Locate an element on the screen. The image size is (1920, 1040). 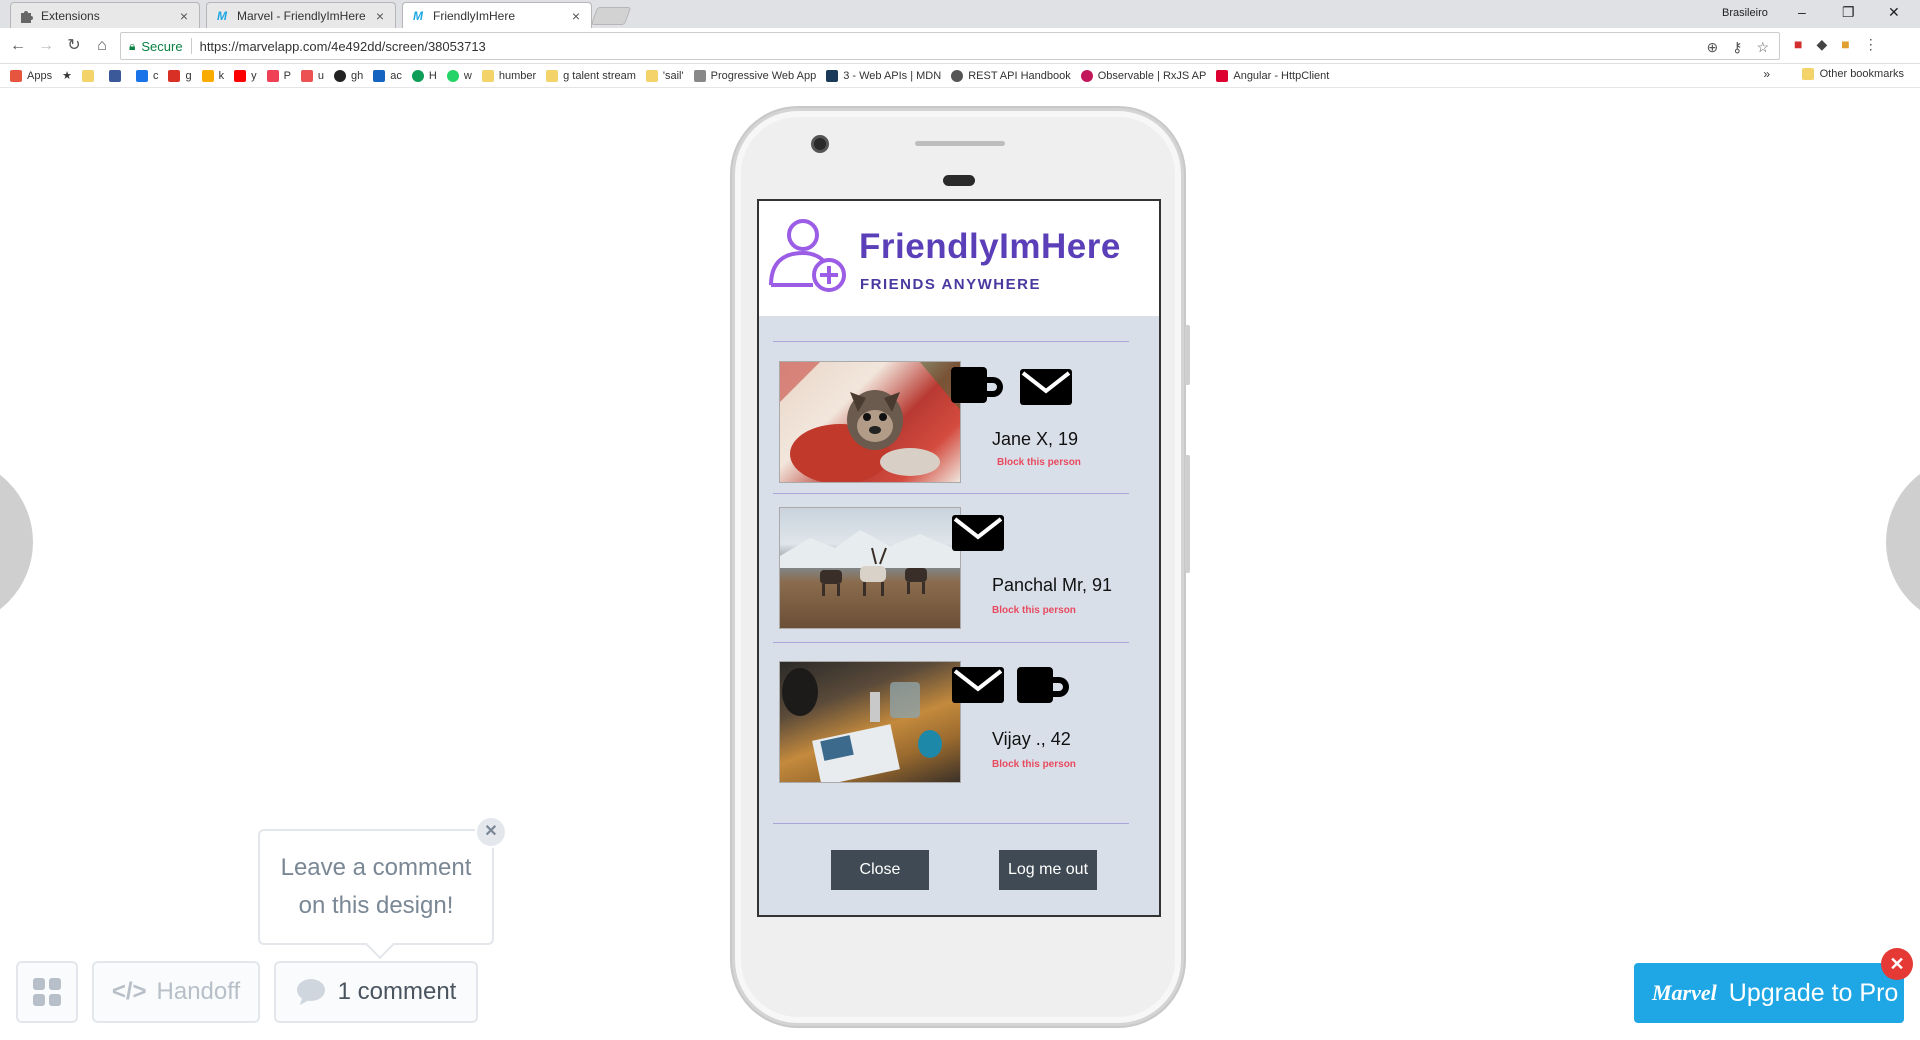
bookmark-mdn: 3 - Web APIs | MDN is located at coordinates (883, 75).